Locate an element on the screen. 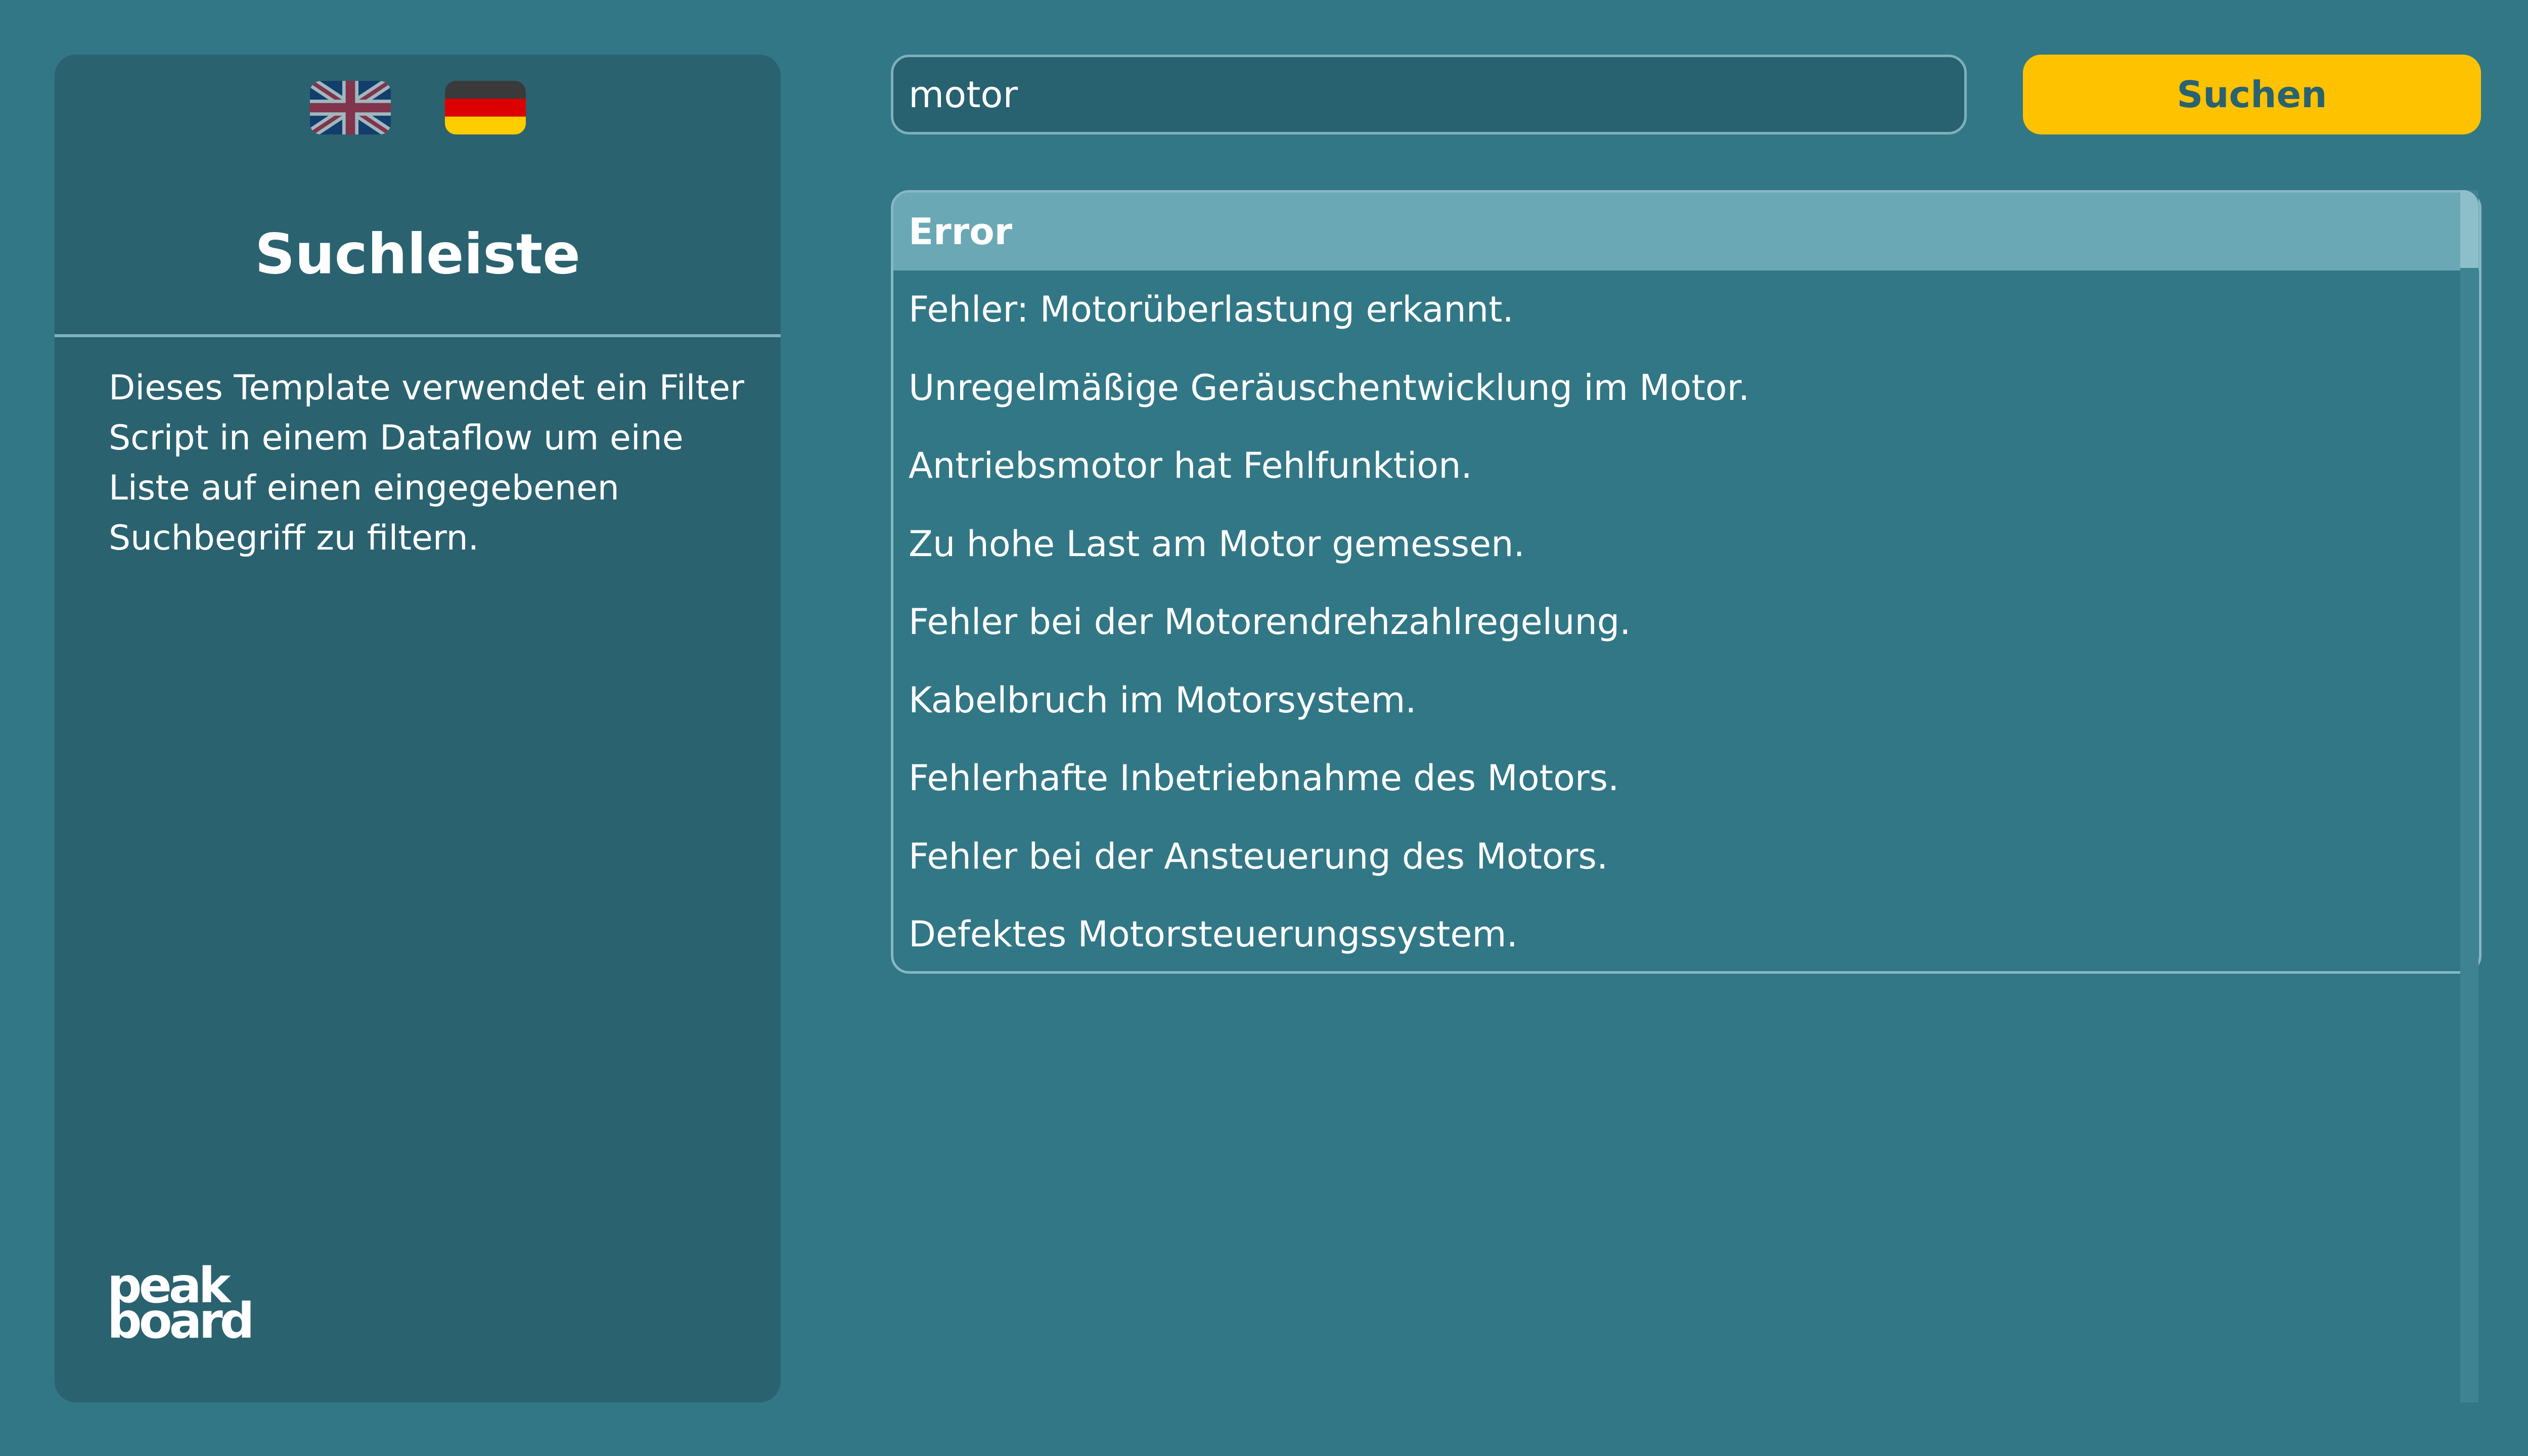 The image size is (2528, 1456). list-item: Fehler: Motorüberlastung erkannt. is located at coordinates (1686, 309).